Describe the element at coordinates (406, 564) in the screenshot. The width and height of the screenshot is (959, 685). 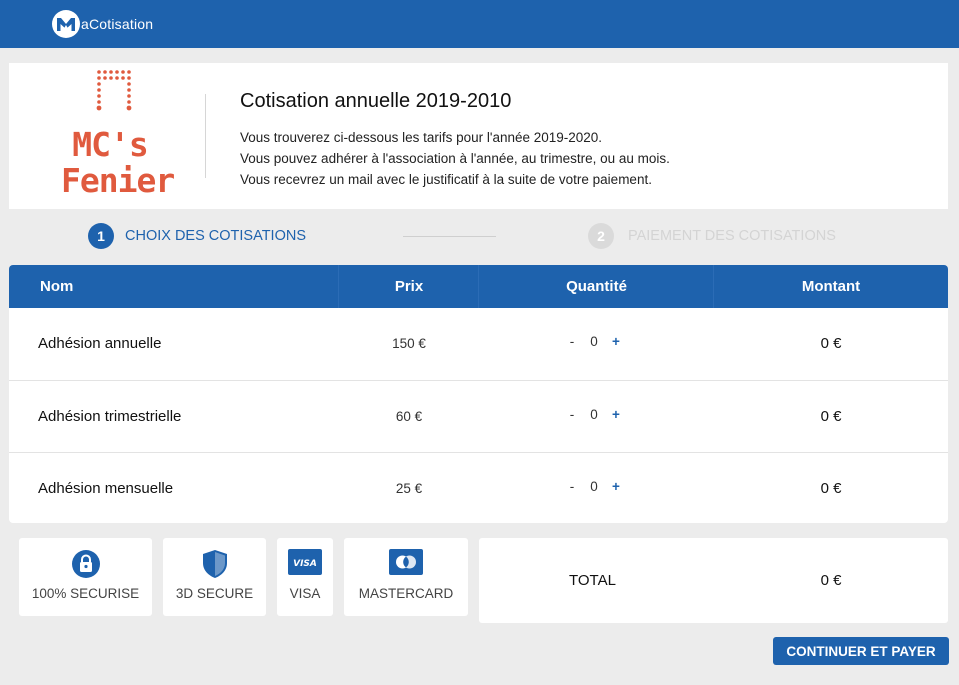
I see `mastercard-card-icon` at that location.